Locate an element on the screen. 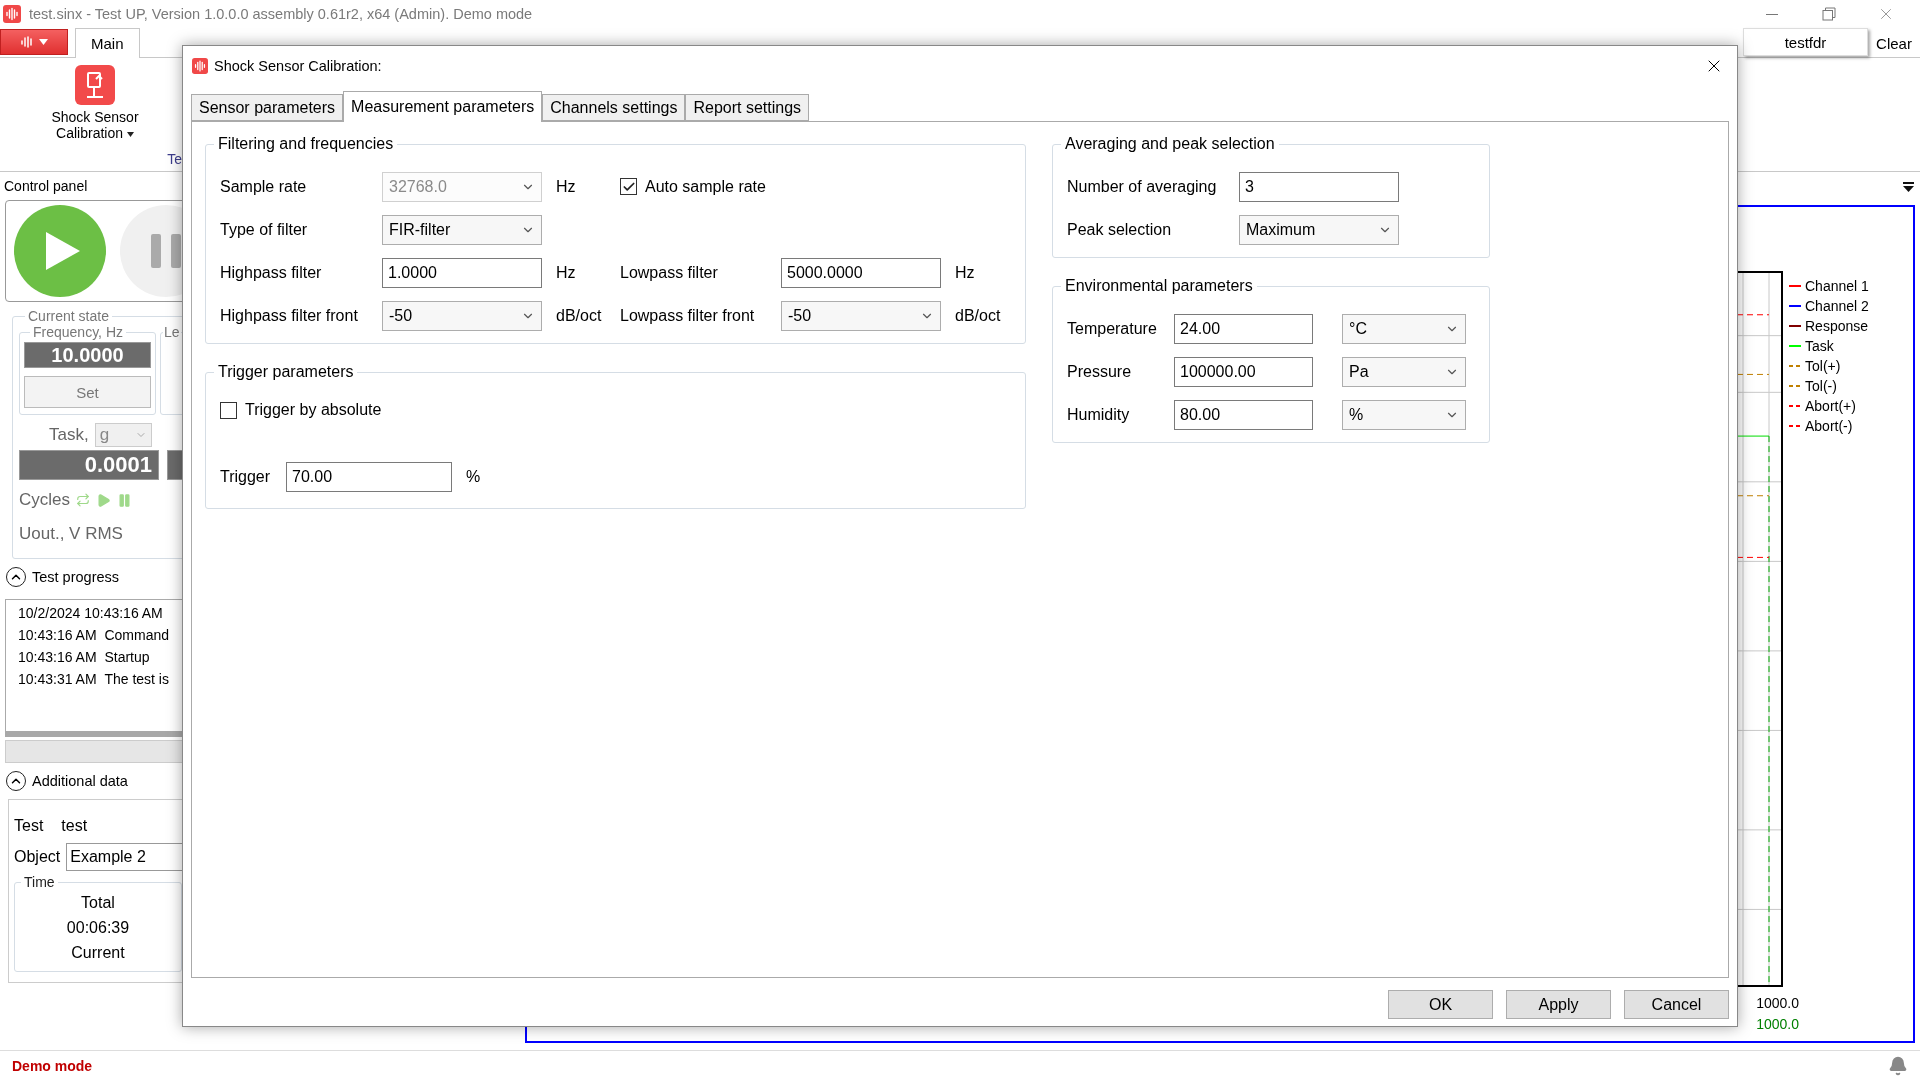  field-label: Trigger is located at coordinates (246, 476).